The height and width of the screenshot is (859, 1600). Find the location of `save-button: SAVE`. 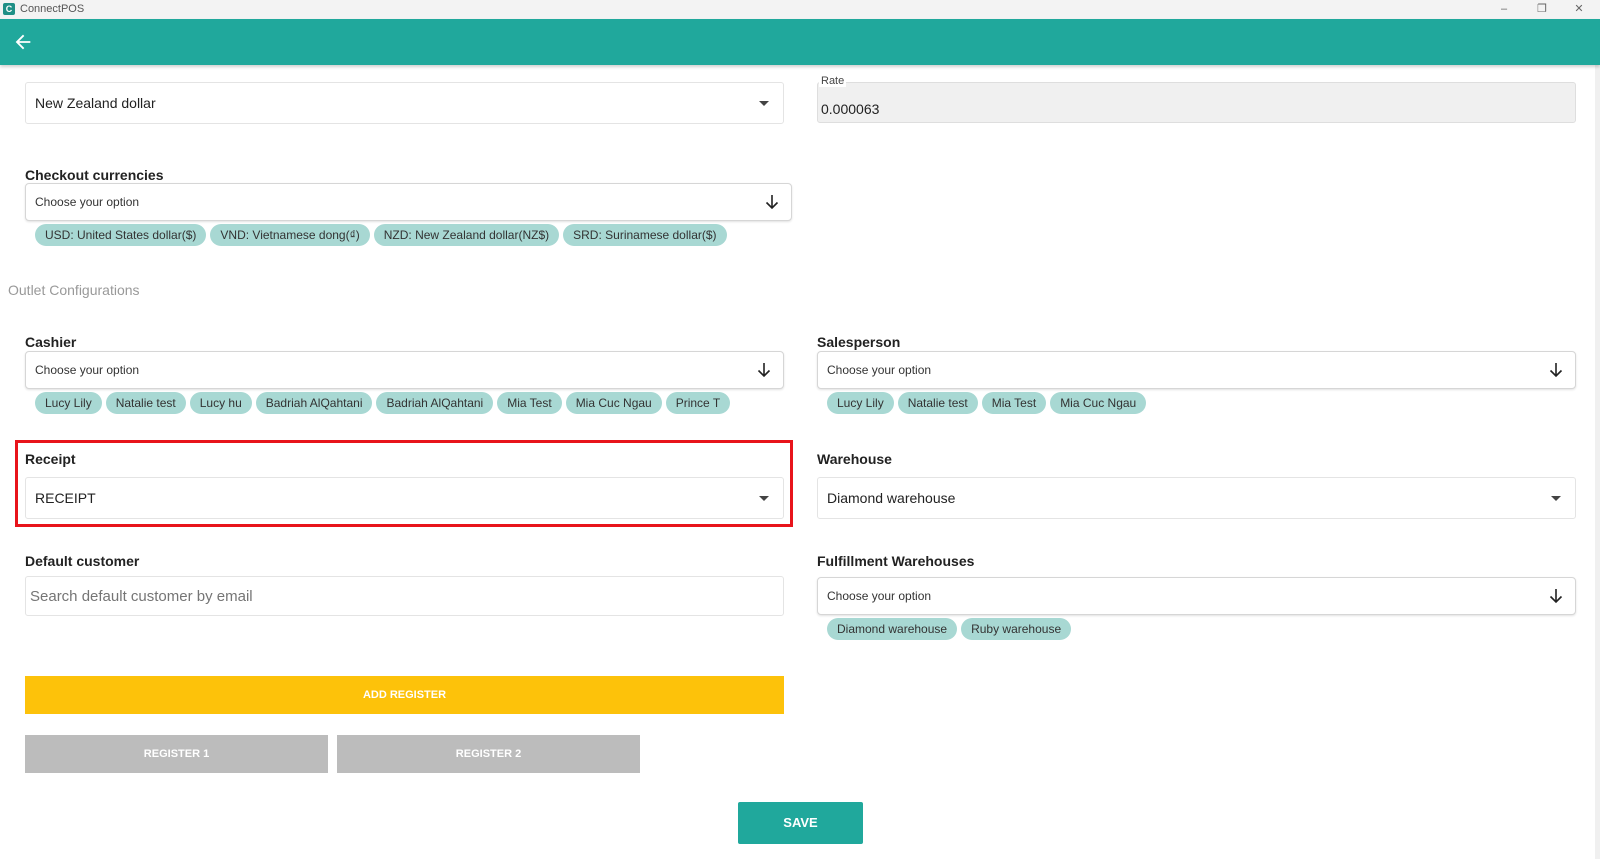

save-button: SAVE is located at coordinates (800, 823).